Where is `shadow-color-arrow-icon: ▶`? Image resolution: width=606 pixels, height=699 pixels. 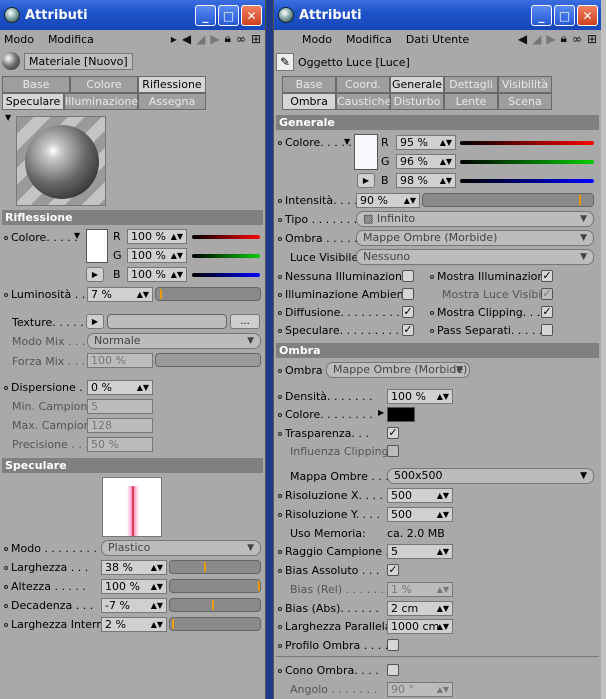 shadow-color-arrow-icon: ▶ is located at coordinates (381, 412).